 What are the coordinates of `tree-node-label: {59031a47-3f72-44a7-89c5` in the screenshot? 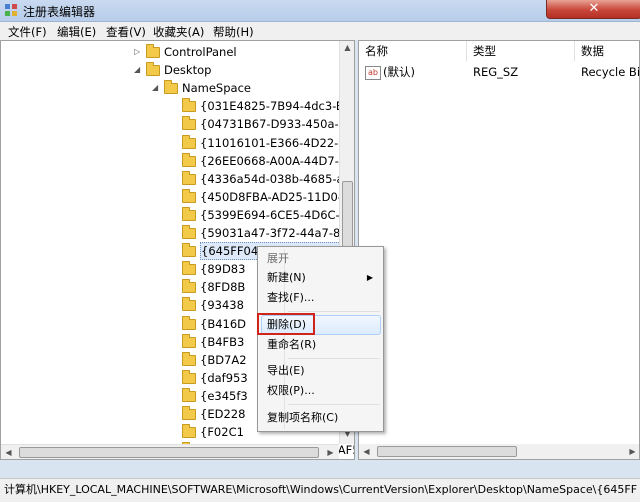 It's located at (277, 233).